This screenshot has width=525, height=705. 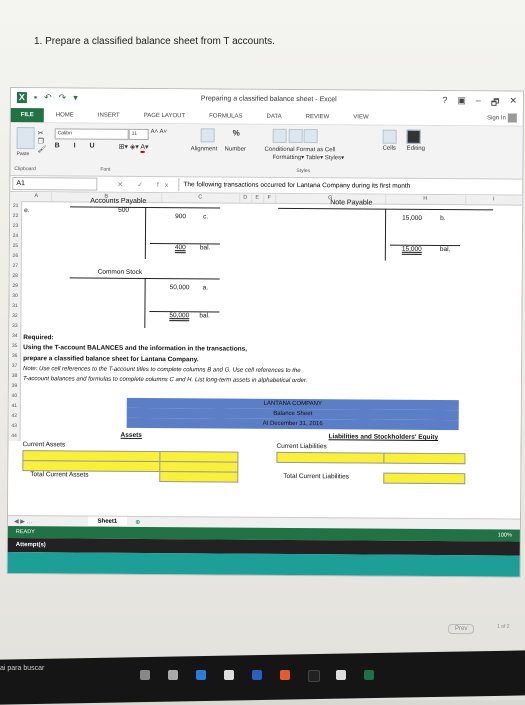 What do you see at coordinates (14, 416) in the screenshot?
I see `row-header: 42` at bounding box center [14, 416].